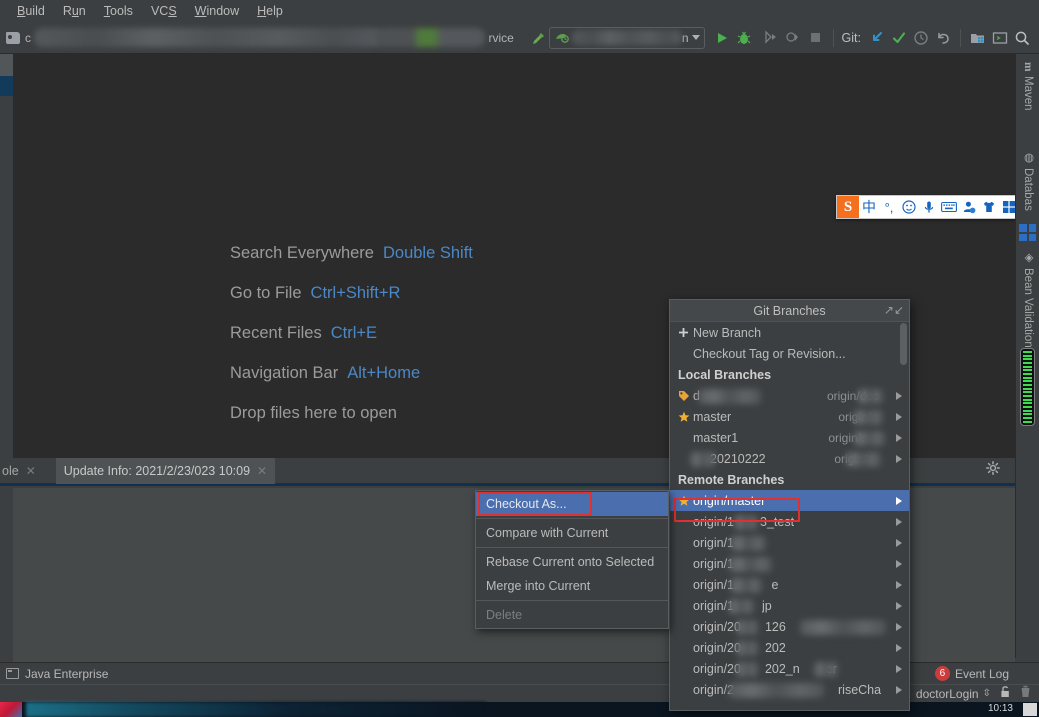  Describe the element at coordinates (1027, 191) in the screenshot. I see `sidebar-item-database: ◍ Databas` at that location.